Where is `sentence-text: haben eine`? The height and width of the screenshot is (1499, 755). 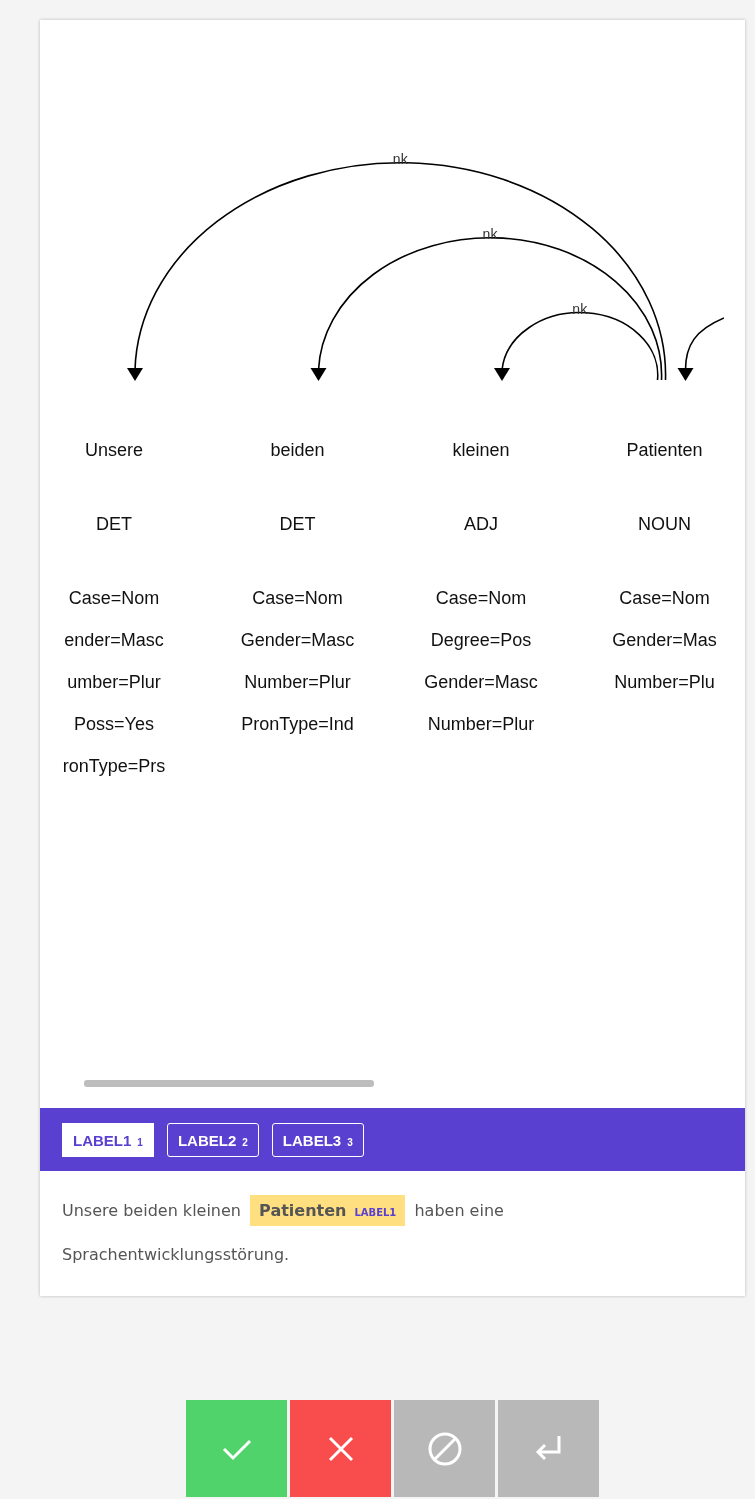 sentence-text: haben eine is located at coordinates (459, 1210).